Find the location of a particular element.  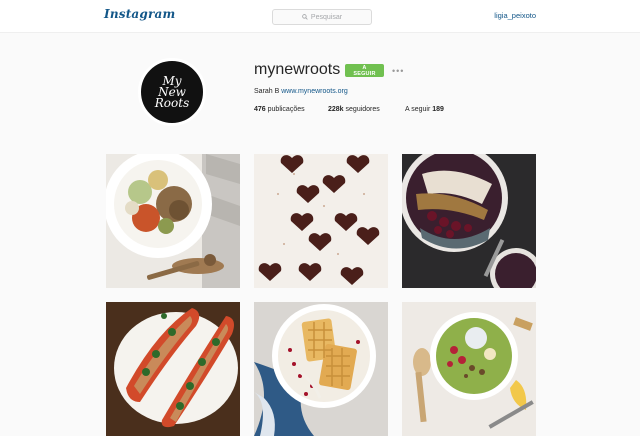

post-salad-bowl is located at coordinates (173, 221).